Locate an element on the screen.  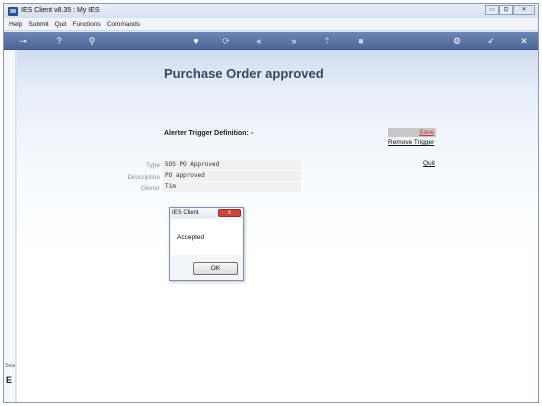
message-dialog: IES Client x Accepted OK is located at coordinates (206, 244).